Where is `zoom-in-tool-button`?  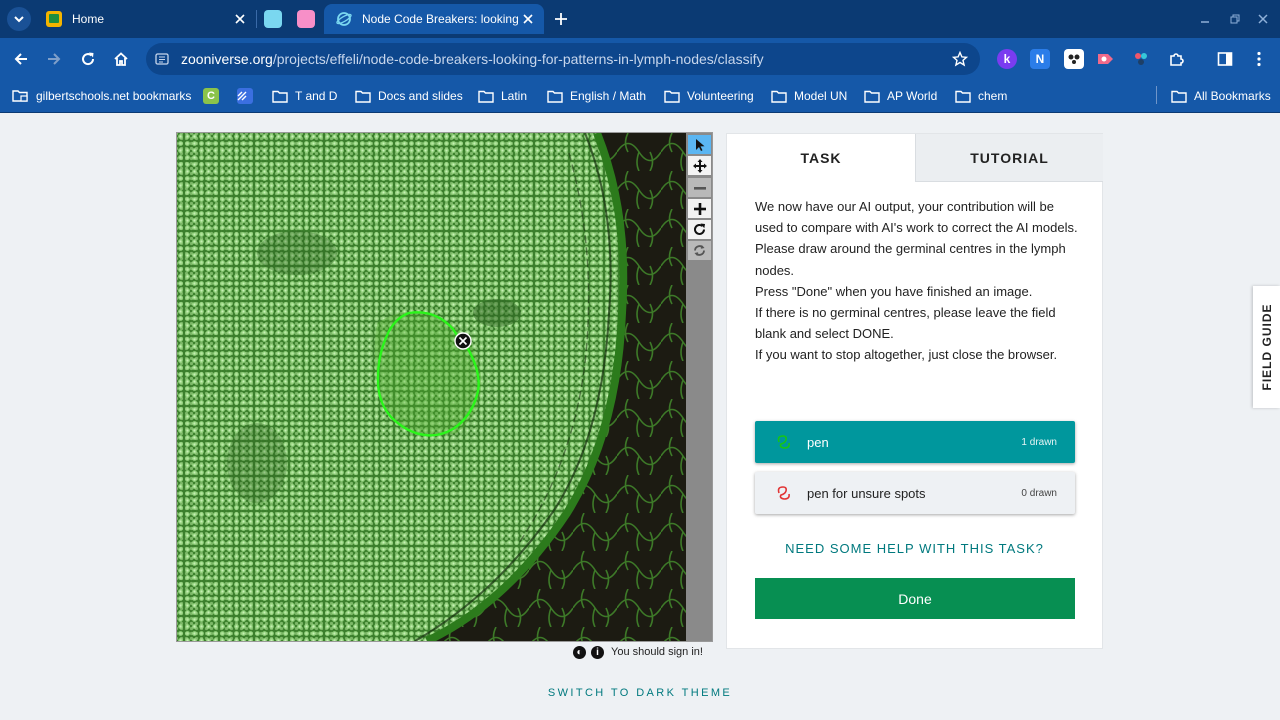 zoom-in-tool-button is located at coordinates (699, 208).